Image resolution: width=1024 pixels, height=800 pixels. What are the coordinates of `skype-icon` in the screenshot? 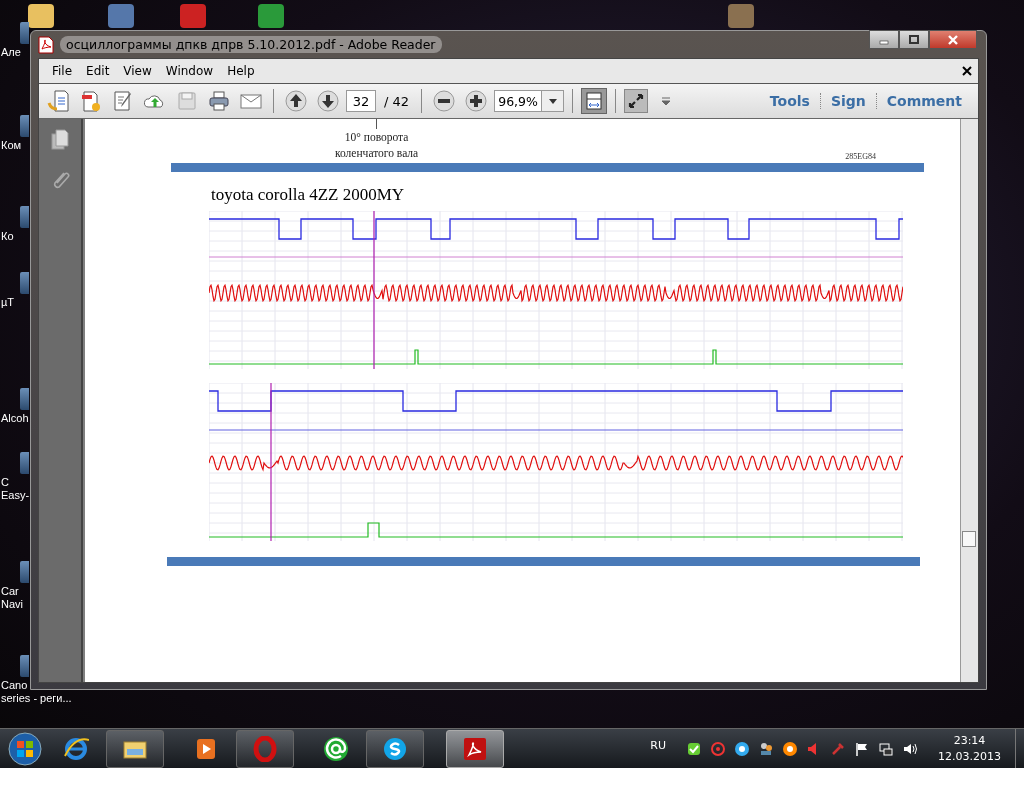 It's located at (395, 749).